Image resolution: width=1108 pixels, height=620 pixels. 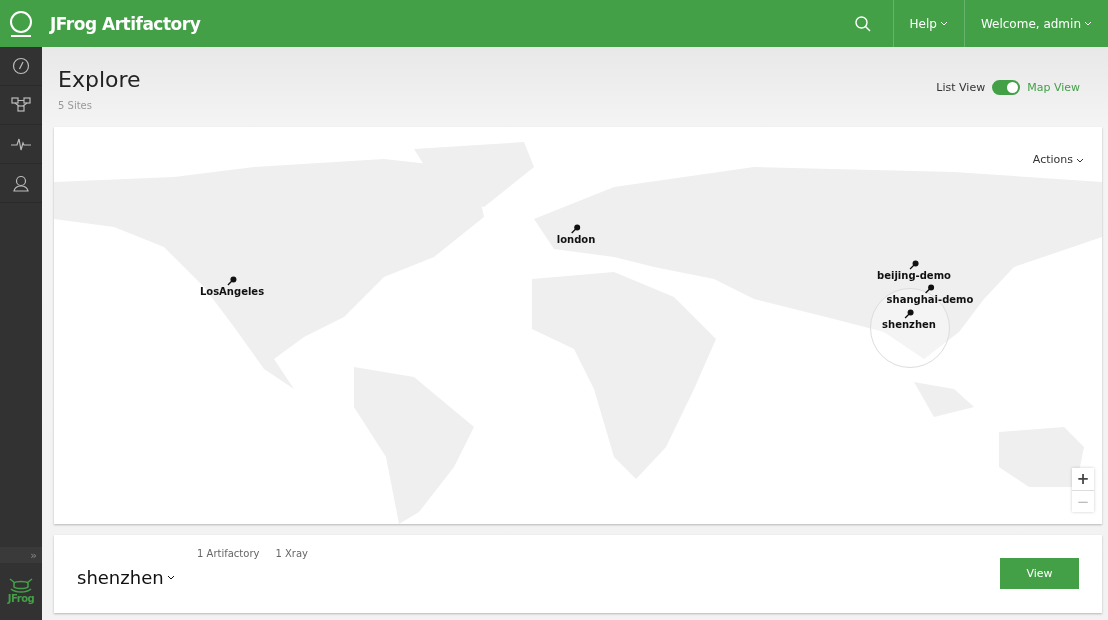 What do you see at coordinates (930, 299) in the screenshot?
I see `site-label: shanghai-demo` at bounding box center [930, 299].